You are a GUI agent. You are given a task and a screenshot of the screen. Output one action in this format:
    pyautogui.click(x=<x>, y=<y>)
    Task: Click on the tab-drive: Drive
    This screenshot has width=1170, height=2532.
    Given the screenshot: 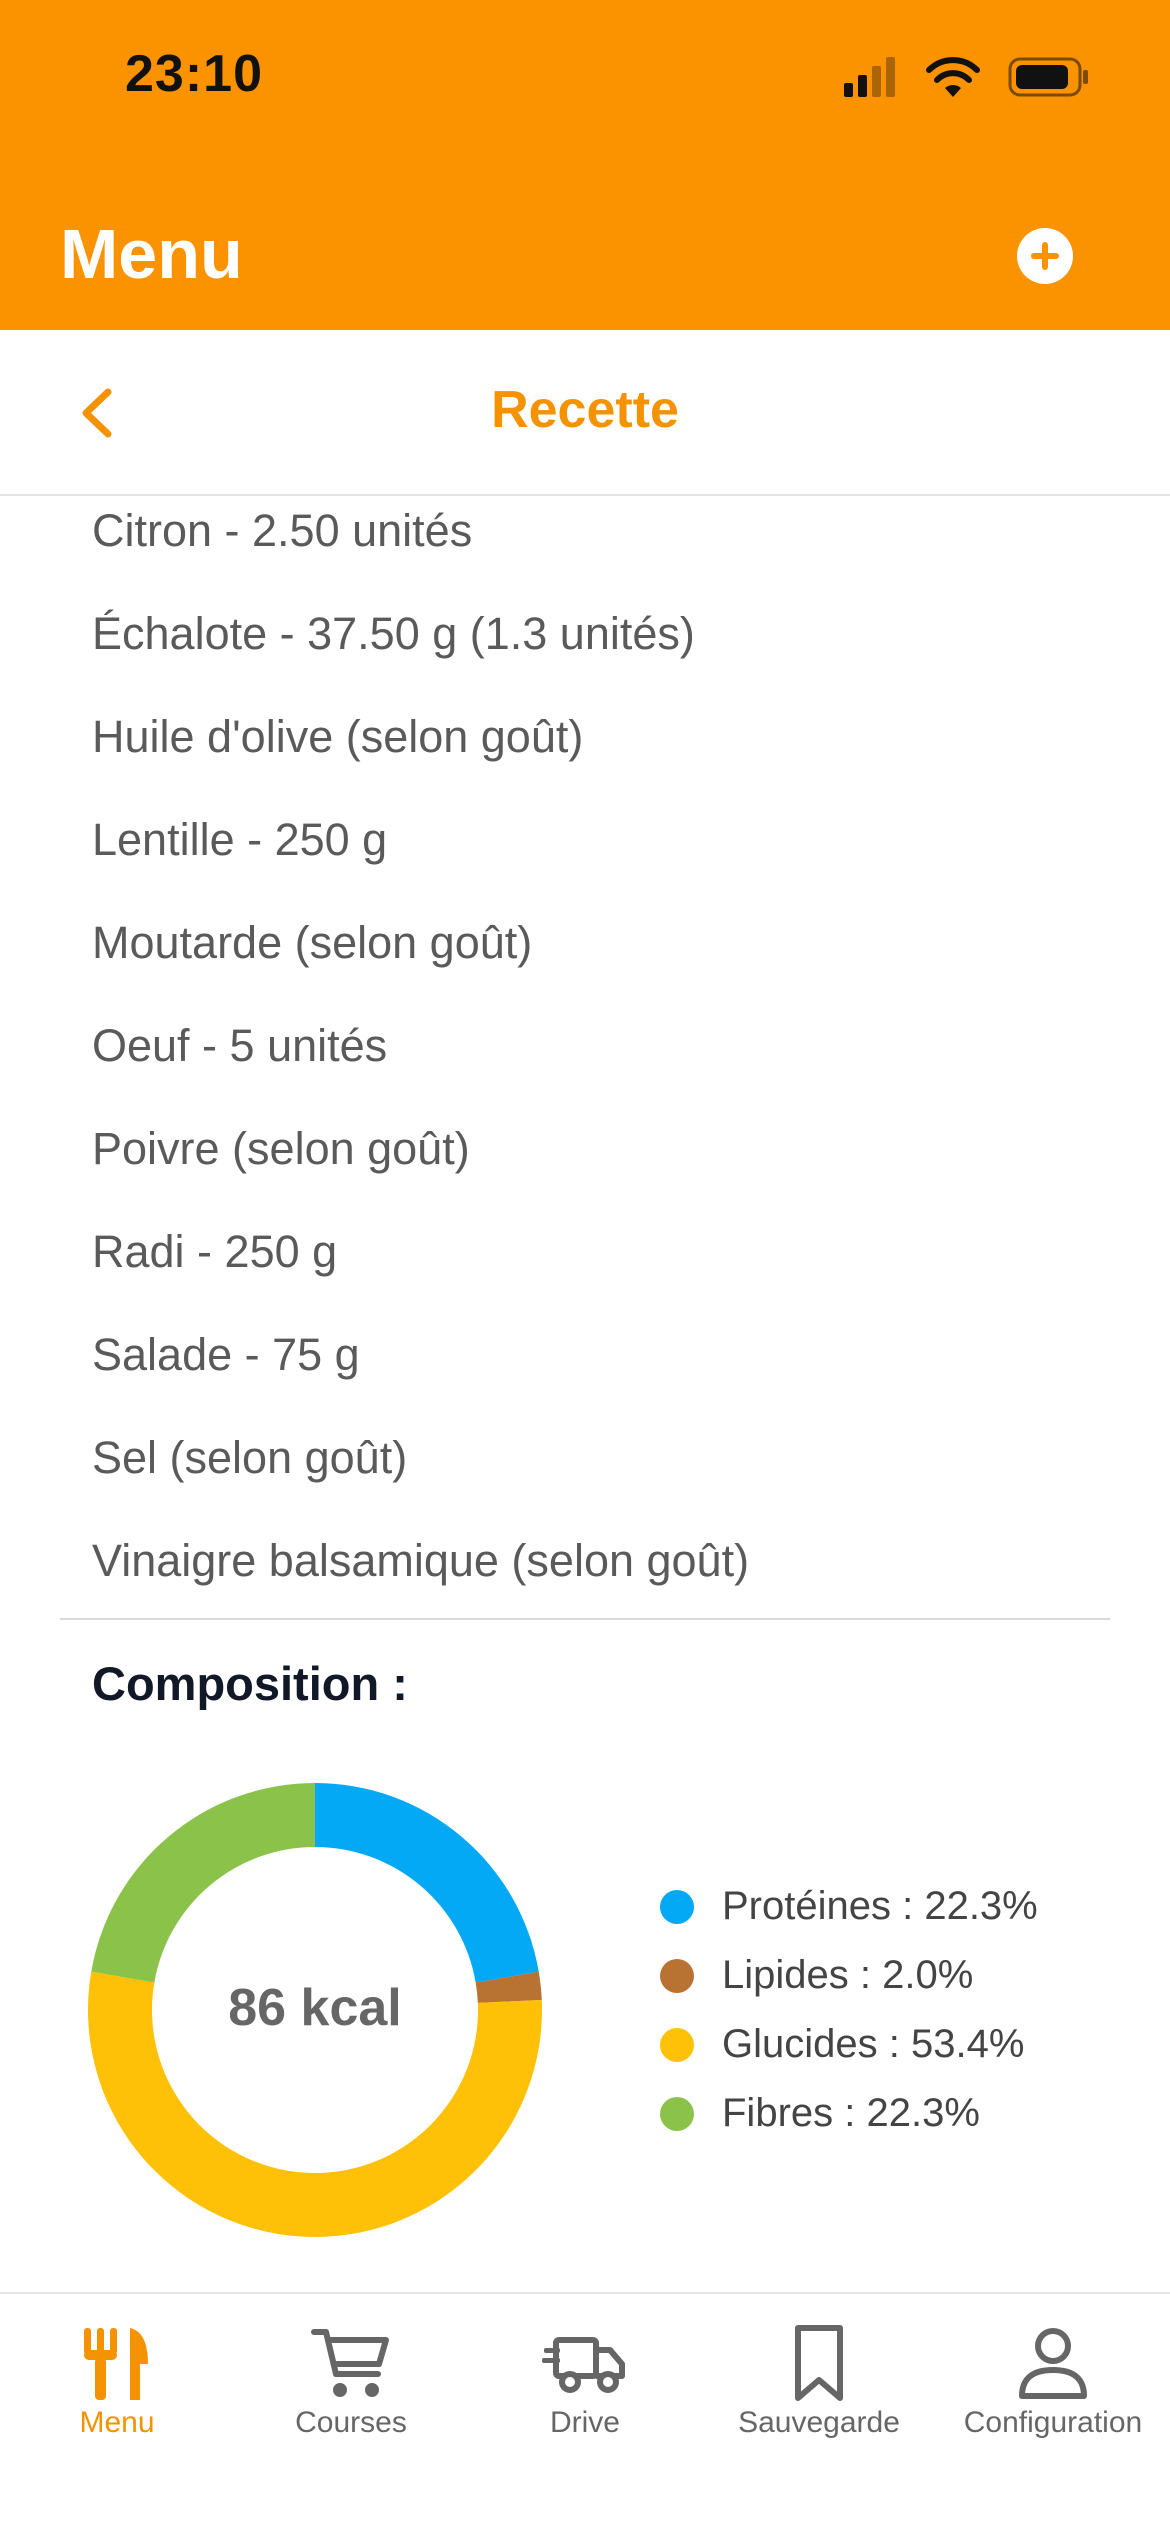 What is the action you would take?
    pyautogui.click(x=585, y=2384)
    